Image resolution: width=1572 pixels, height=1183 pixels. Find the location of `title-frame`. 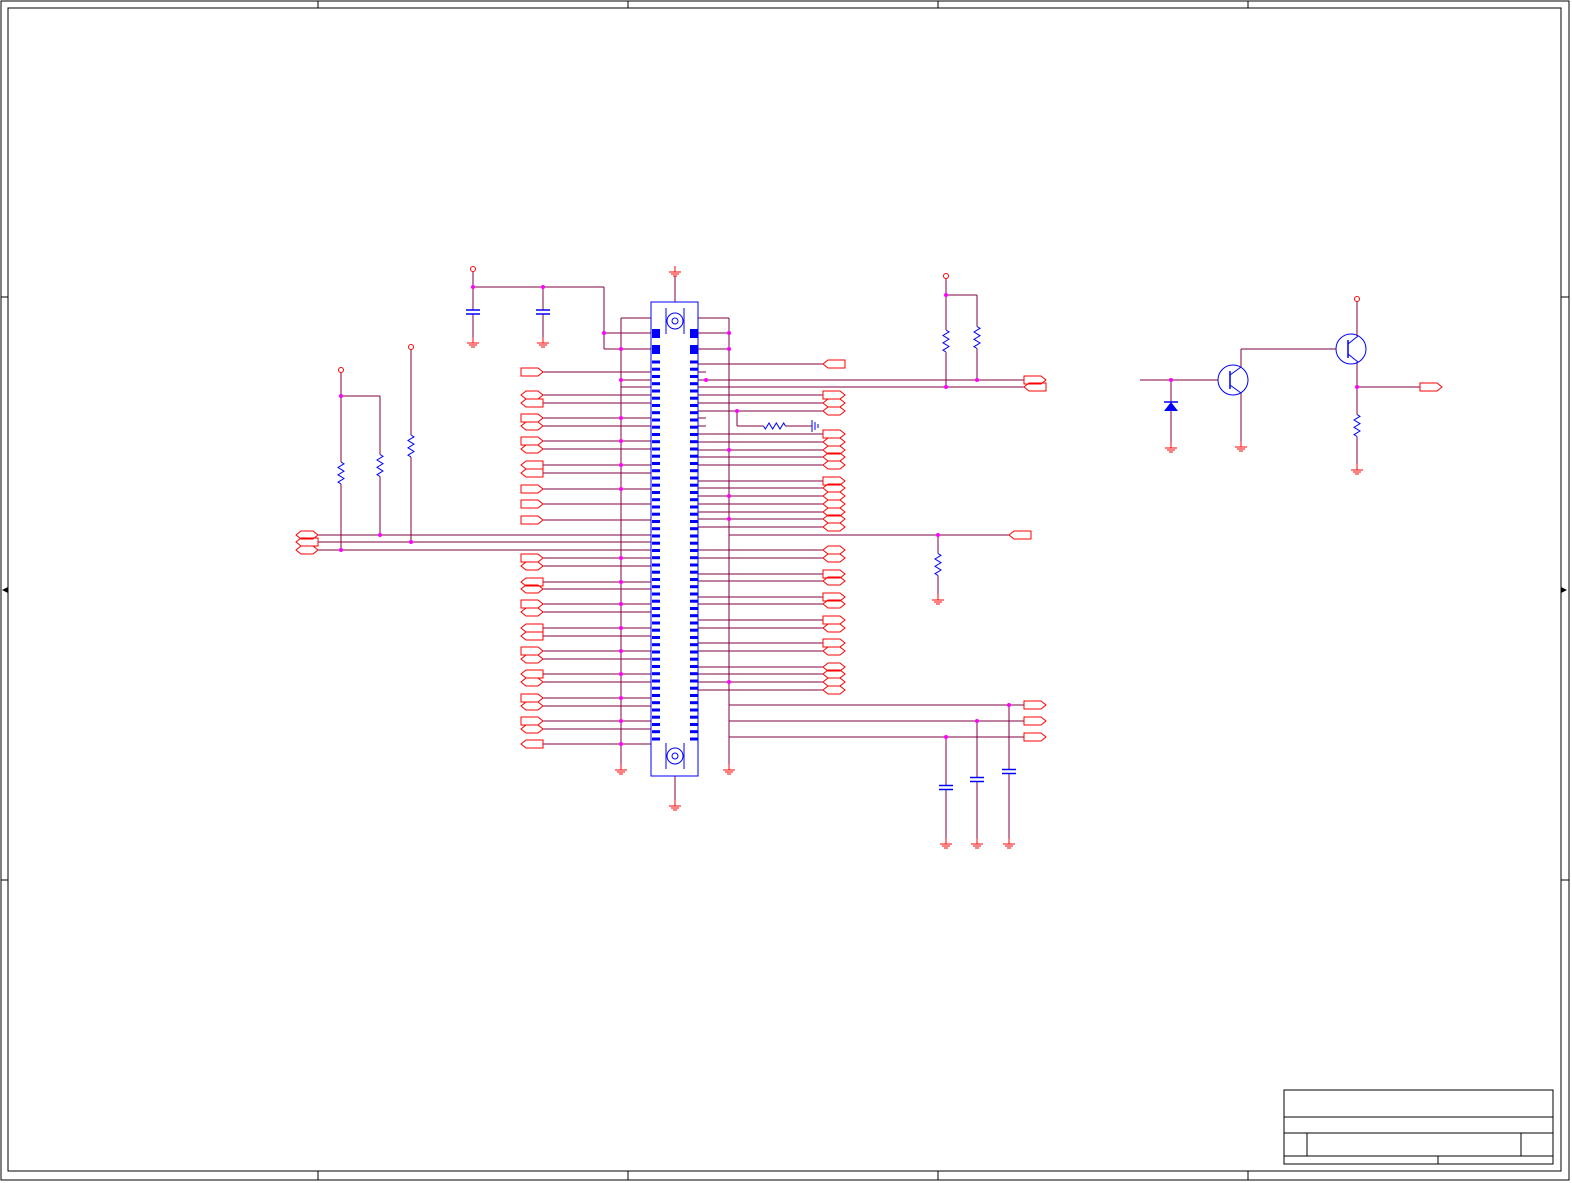

title-frame is located at coordinates (1418, 1127).